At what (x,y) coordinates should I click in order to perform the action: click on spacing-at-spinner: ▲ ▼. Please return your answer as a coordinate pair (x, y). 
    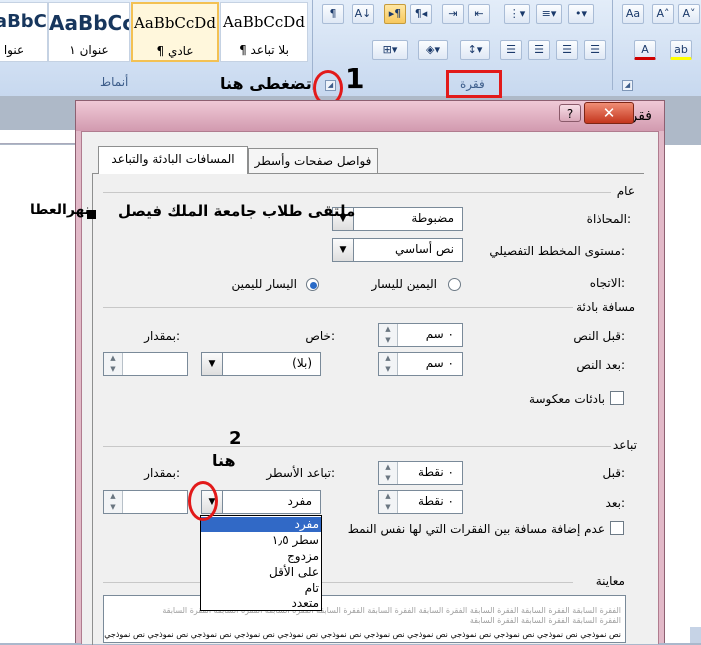
    Looking at the image, I should click on (145, 502).